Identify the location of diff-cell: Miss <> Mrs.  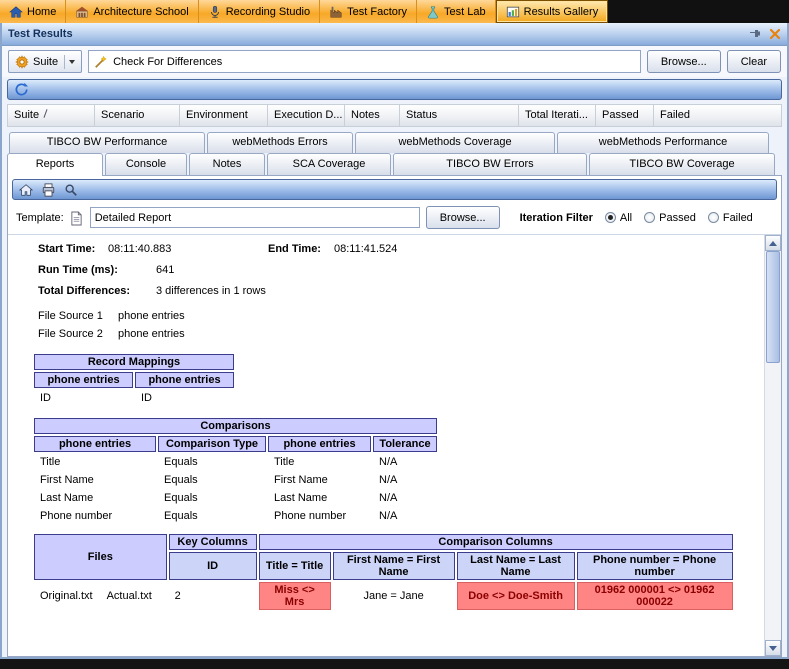
(294, 596).